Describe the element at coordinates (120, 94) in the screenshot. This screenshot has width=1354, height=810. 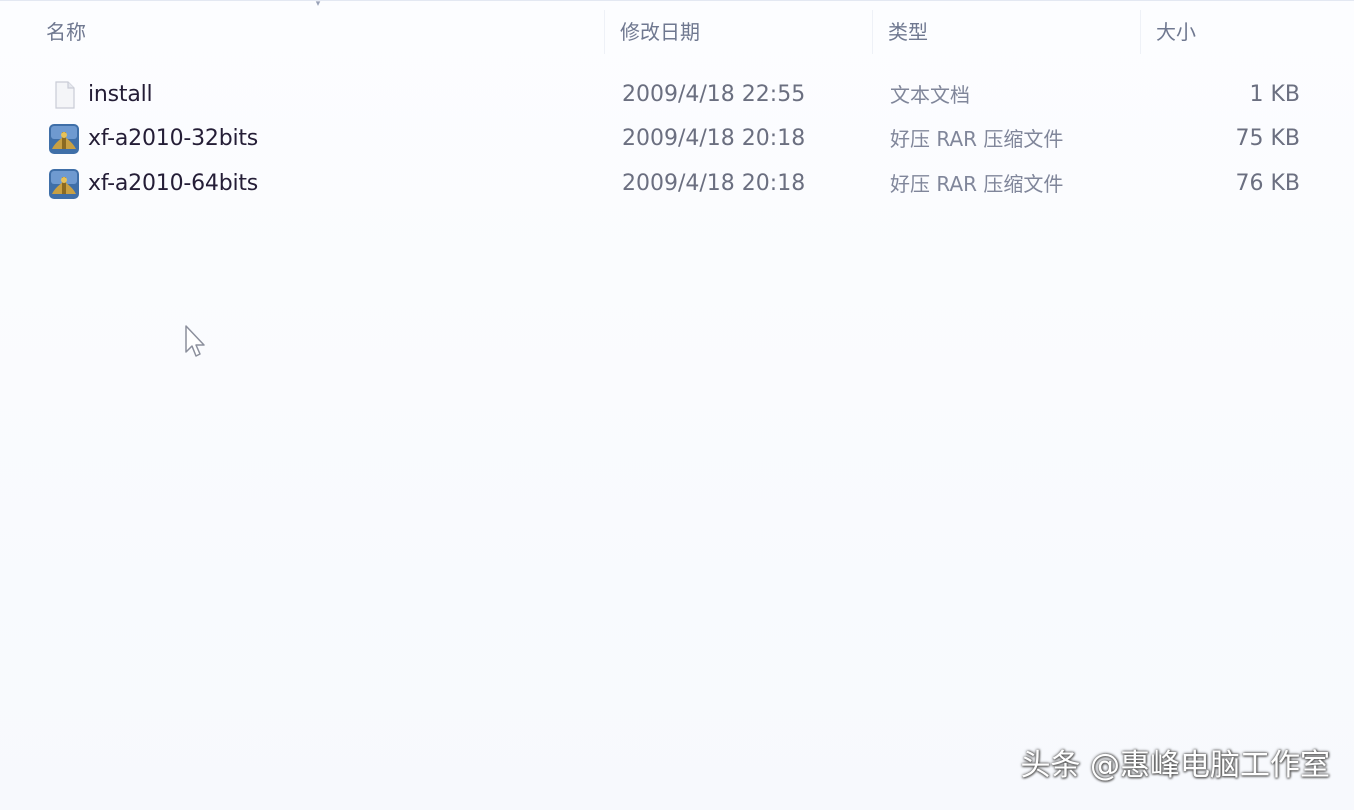
I see `file-name: install` at that location.